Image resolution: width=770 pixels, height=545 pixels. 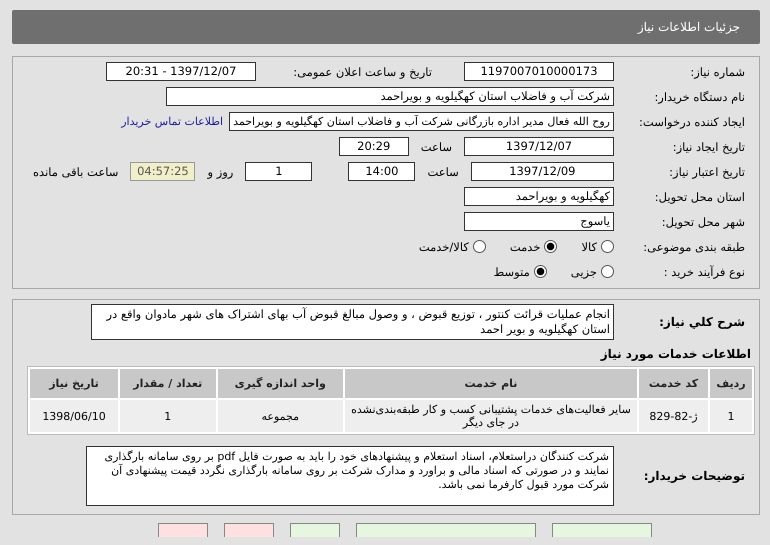 I want to click on field-label: ایجاد کننده درخواست:, so click(x=692, y=121).